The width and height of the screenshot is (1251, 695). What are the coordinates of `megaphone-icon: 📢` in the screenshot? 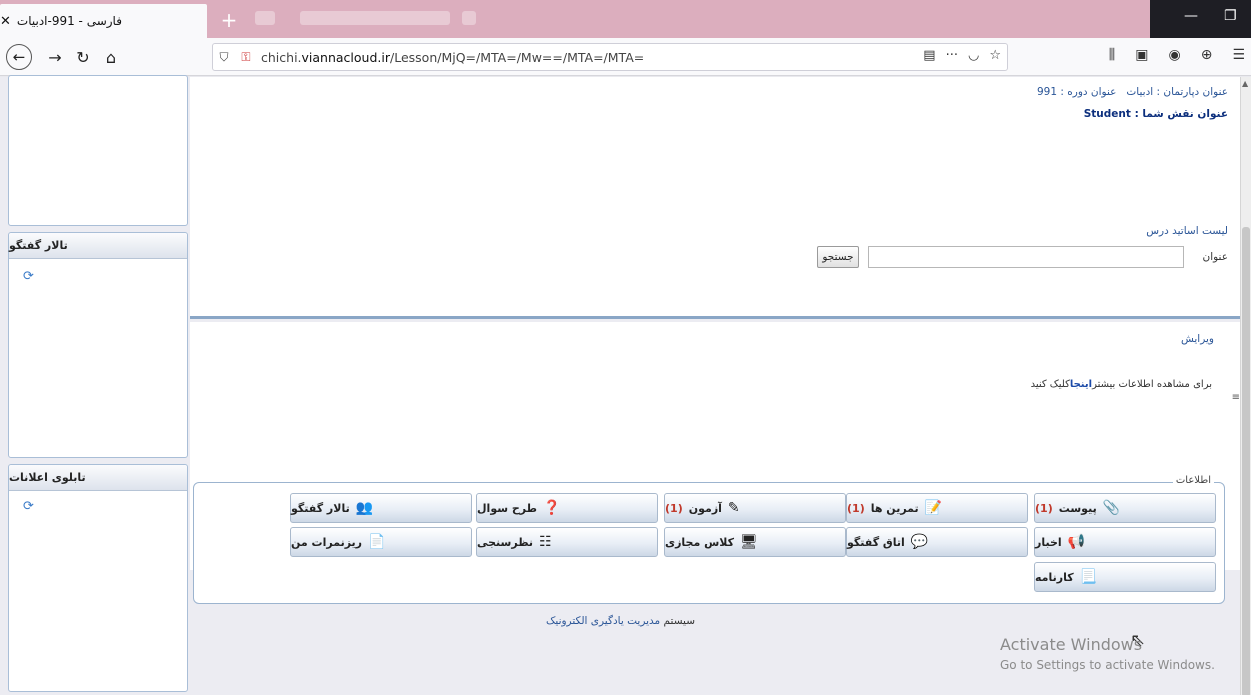 It's located at (1076, 542).